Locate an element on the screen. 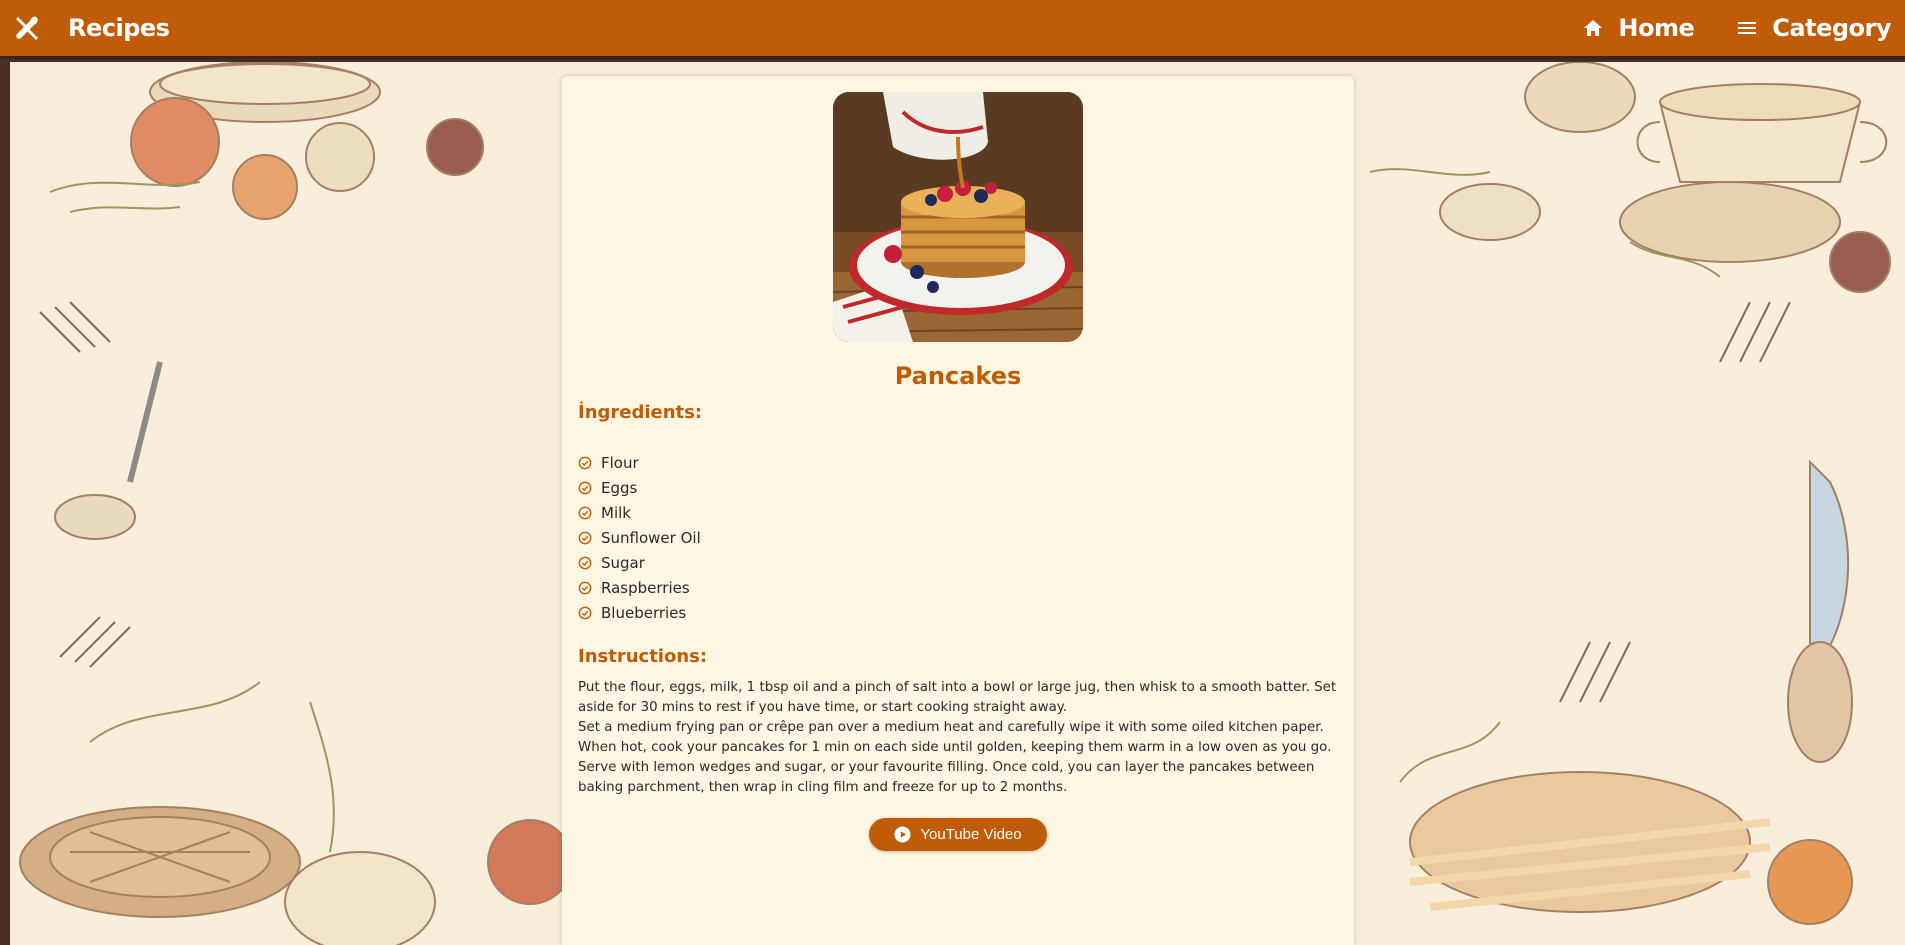 This screenshot has width=1905, height=945. ingredient-item: Milk is located at coordinates (639, 512).